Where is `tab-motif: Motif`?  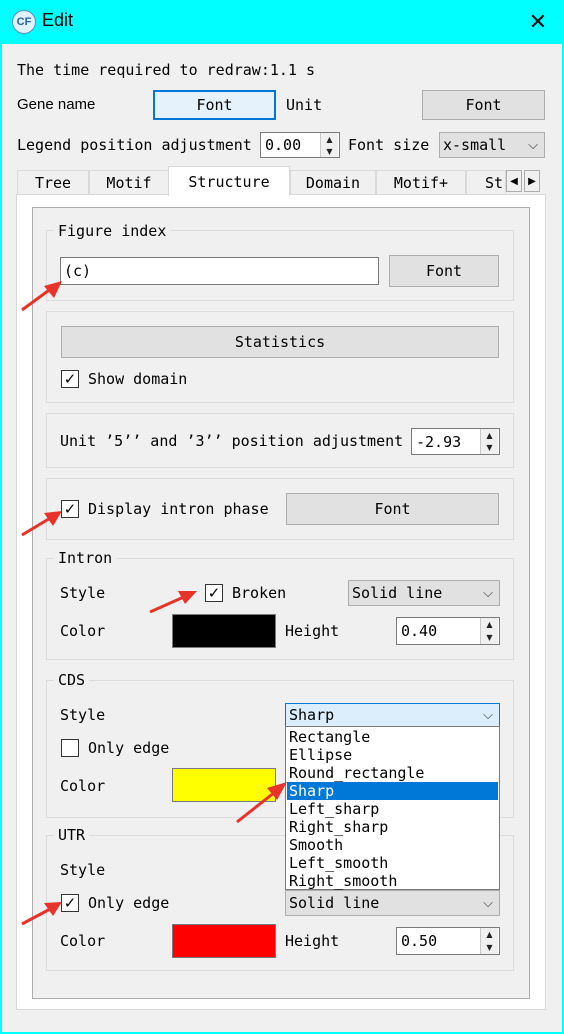 tab-motif: Motif is located at coordinates (129, 182).